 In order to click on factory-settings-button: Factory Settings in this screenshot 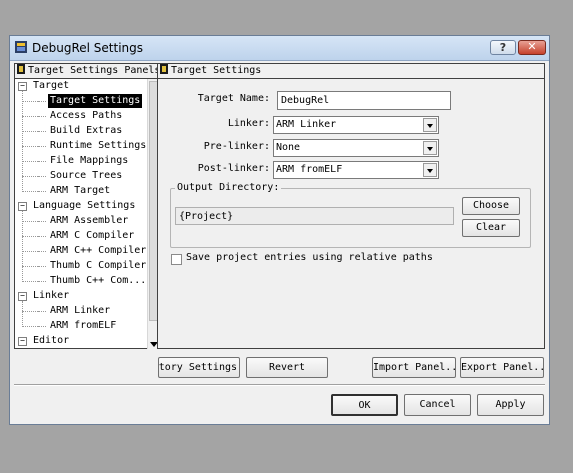, I will do `click(199, 367)`.